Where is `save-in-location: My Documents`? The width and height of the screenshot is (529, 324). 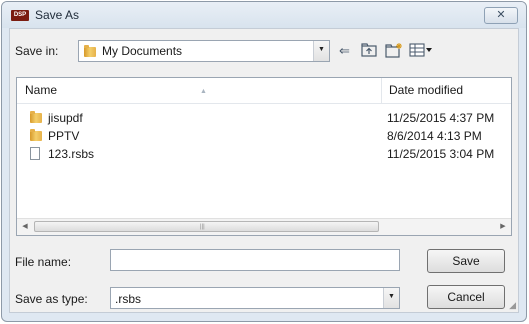
save-in-location: My Documents is located at coordinates (142, 51).